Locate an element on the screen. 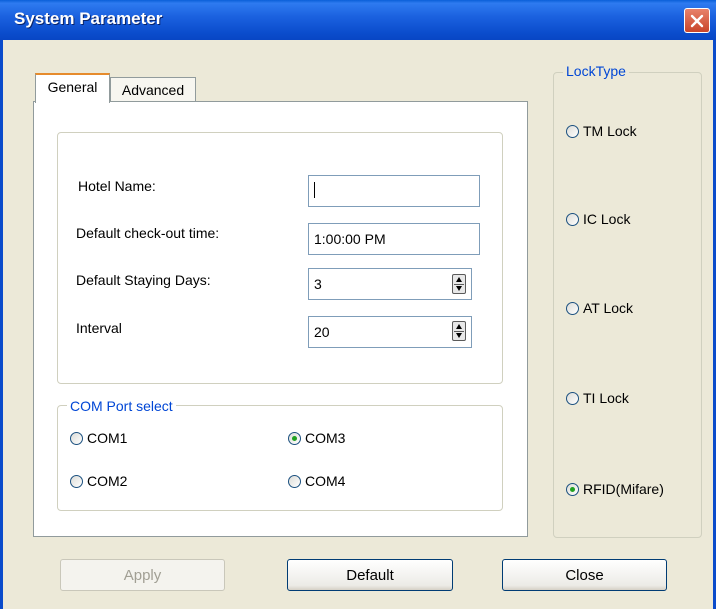  staying-days-value: 3 is located at coordinates (318, 284).